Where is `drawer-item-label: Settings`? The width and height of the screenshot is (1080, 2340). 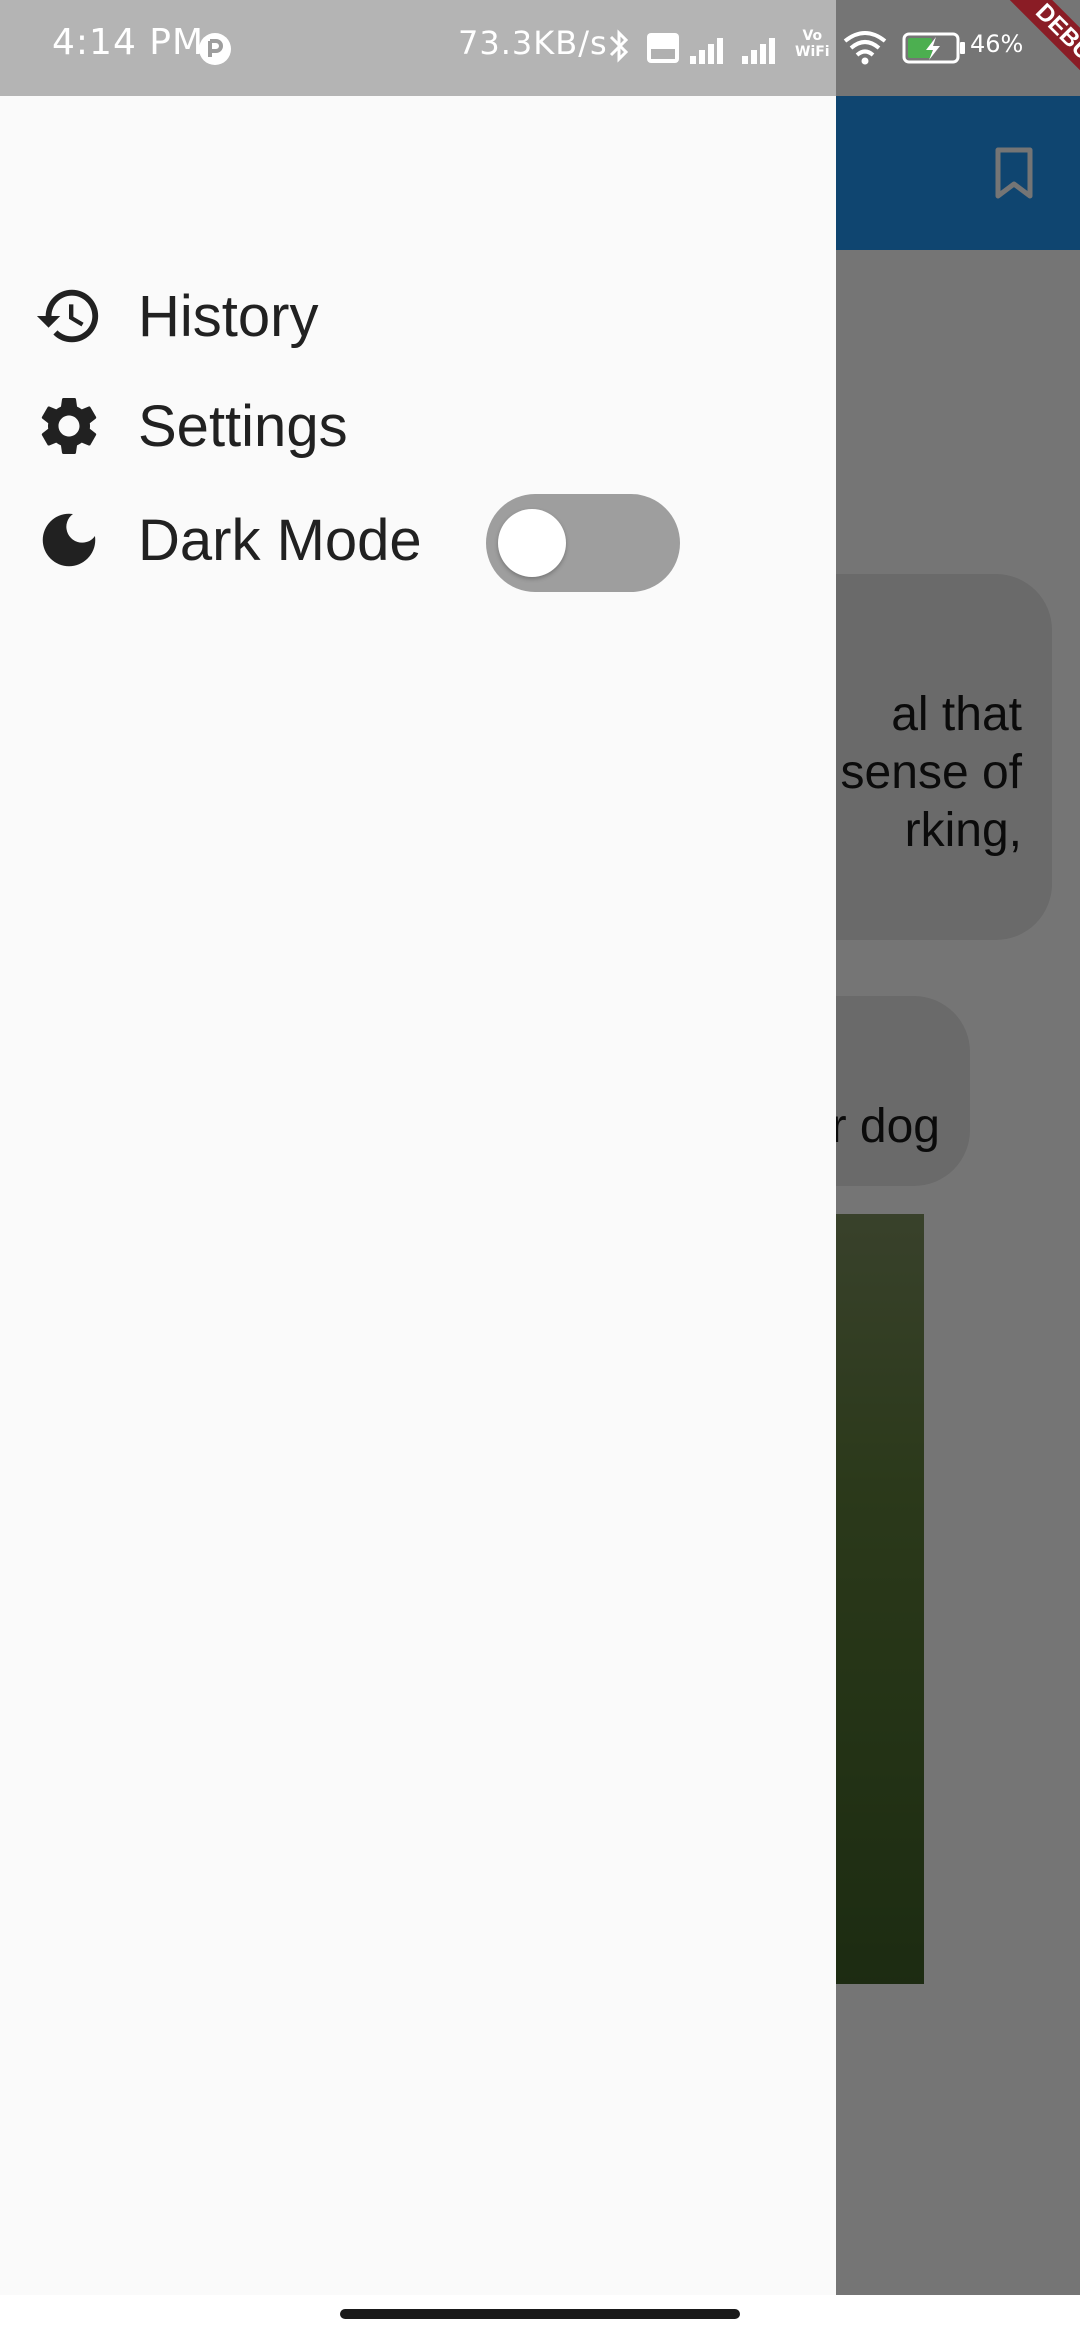
drawer-item-label: Settings is located at coordinates (243, 426).